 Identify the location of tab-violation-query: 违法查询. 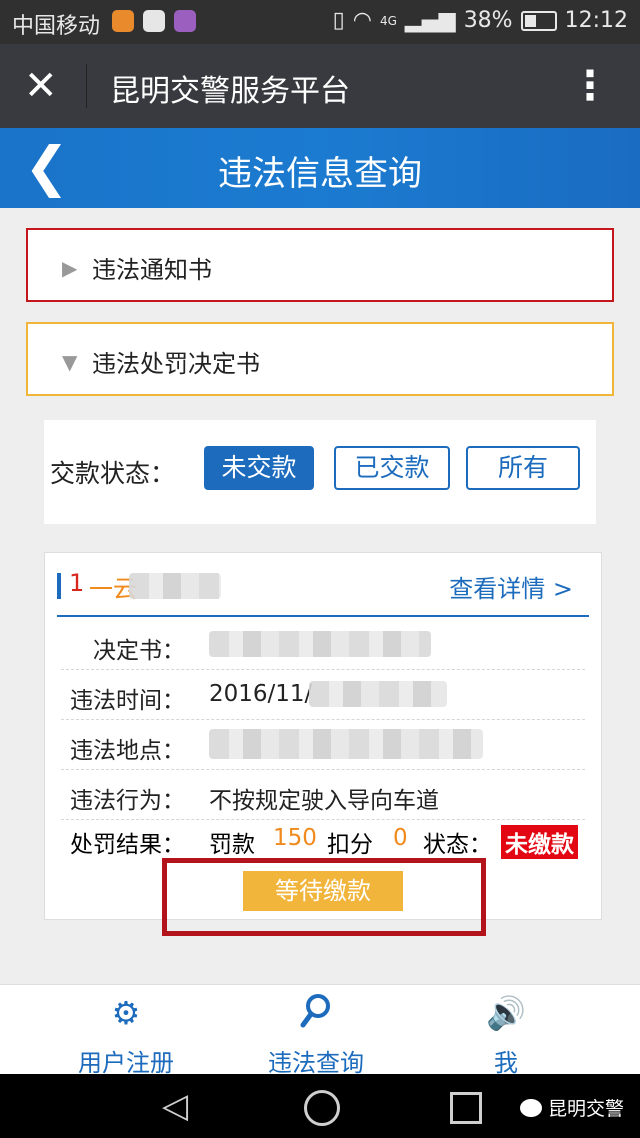
(316, 1031).